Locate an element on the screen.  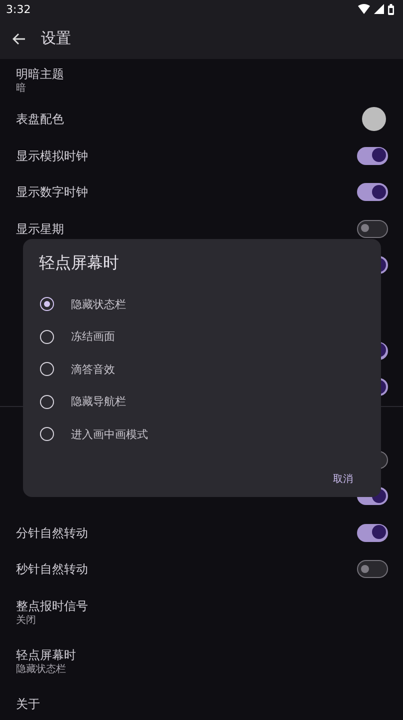
signal-icon is located at coordinates (379, 9).